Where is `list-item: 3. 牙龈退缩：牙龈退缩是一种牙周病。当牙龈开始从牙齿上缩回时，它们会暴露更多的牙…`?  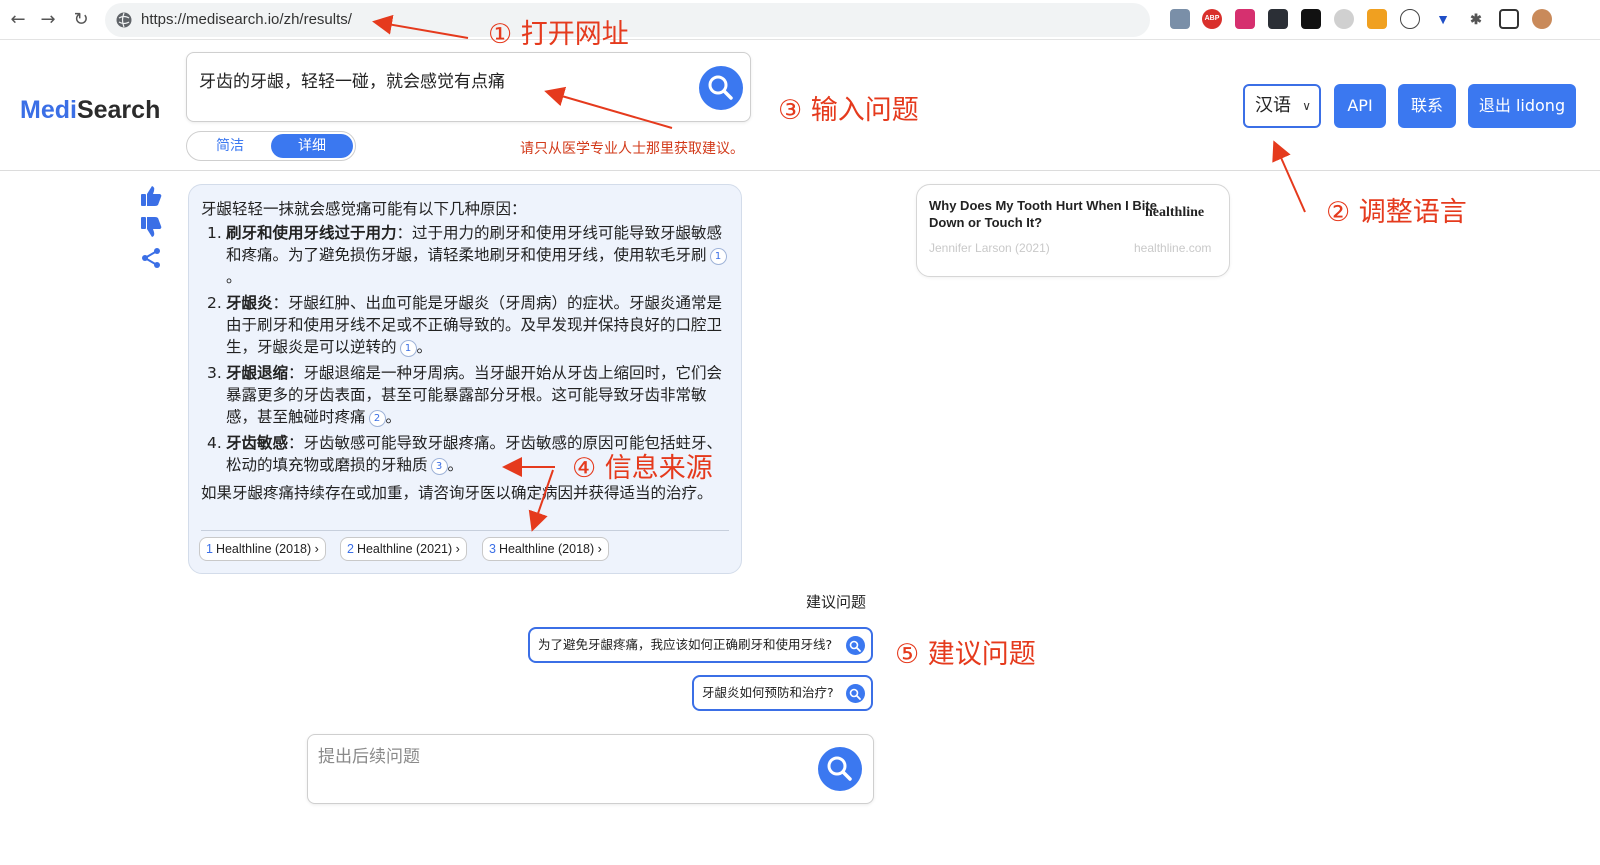
list-item: 3. 牙龈退缩：牙龈退缩是一种牙周病。当牙龈开始从牙齿上缩回时，它们会暴露更多的牙… is located at coordinates (465, 395).